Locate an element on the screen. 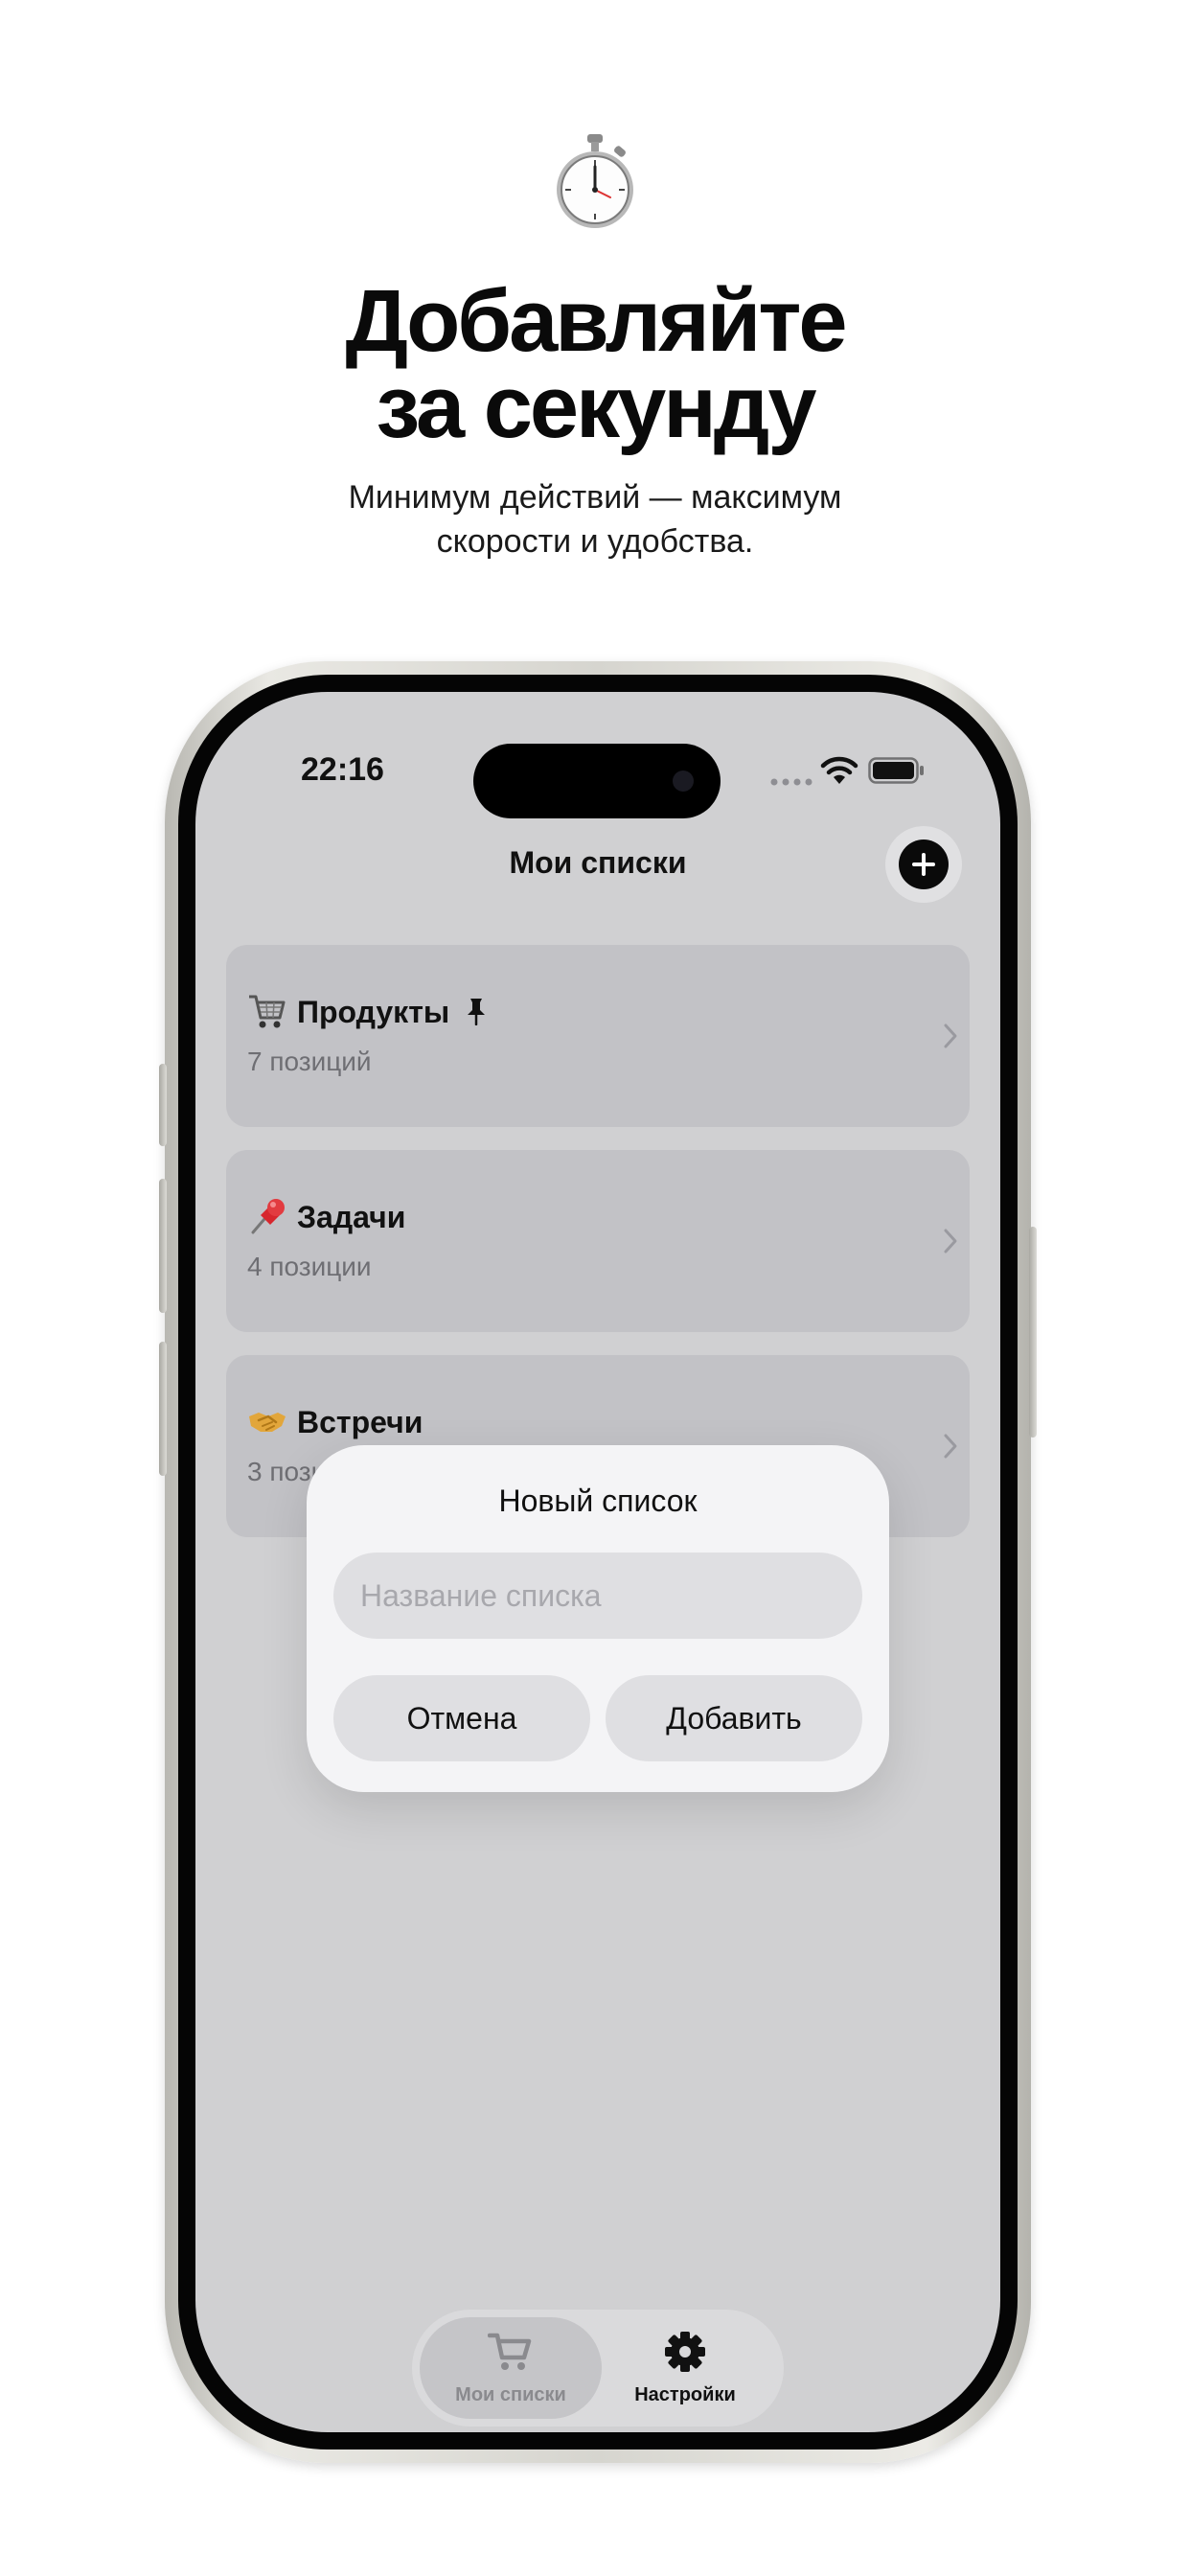 The image size is (1190, 2576). camera-icon is located at coordinates (684, 781).